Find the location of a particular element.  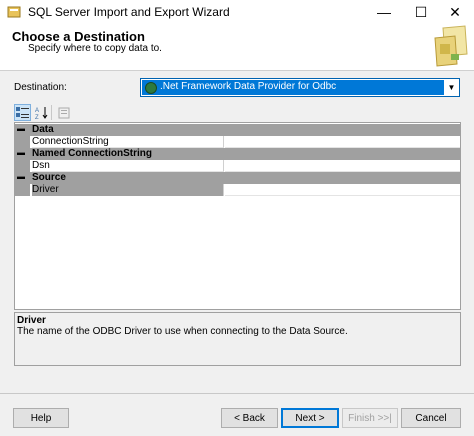

property-row-dsn: Dsn is located at coordinates (237, 166).